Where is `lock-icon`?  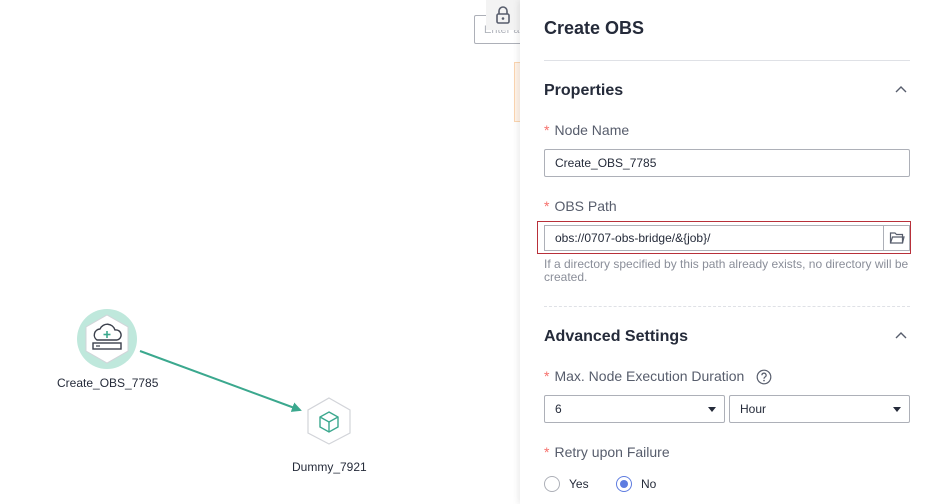 lock-icon is located at coordinates (503, 15).